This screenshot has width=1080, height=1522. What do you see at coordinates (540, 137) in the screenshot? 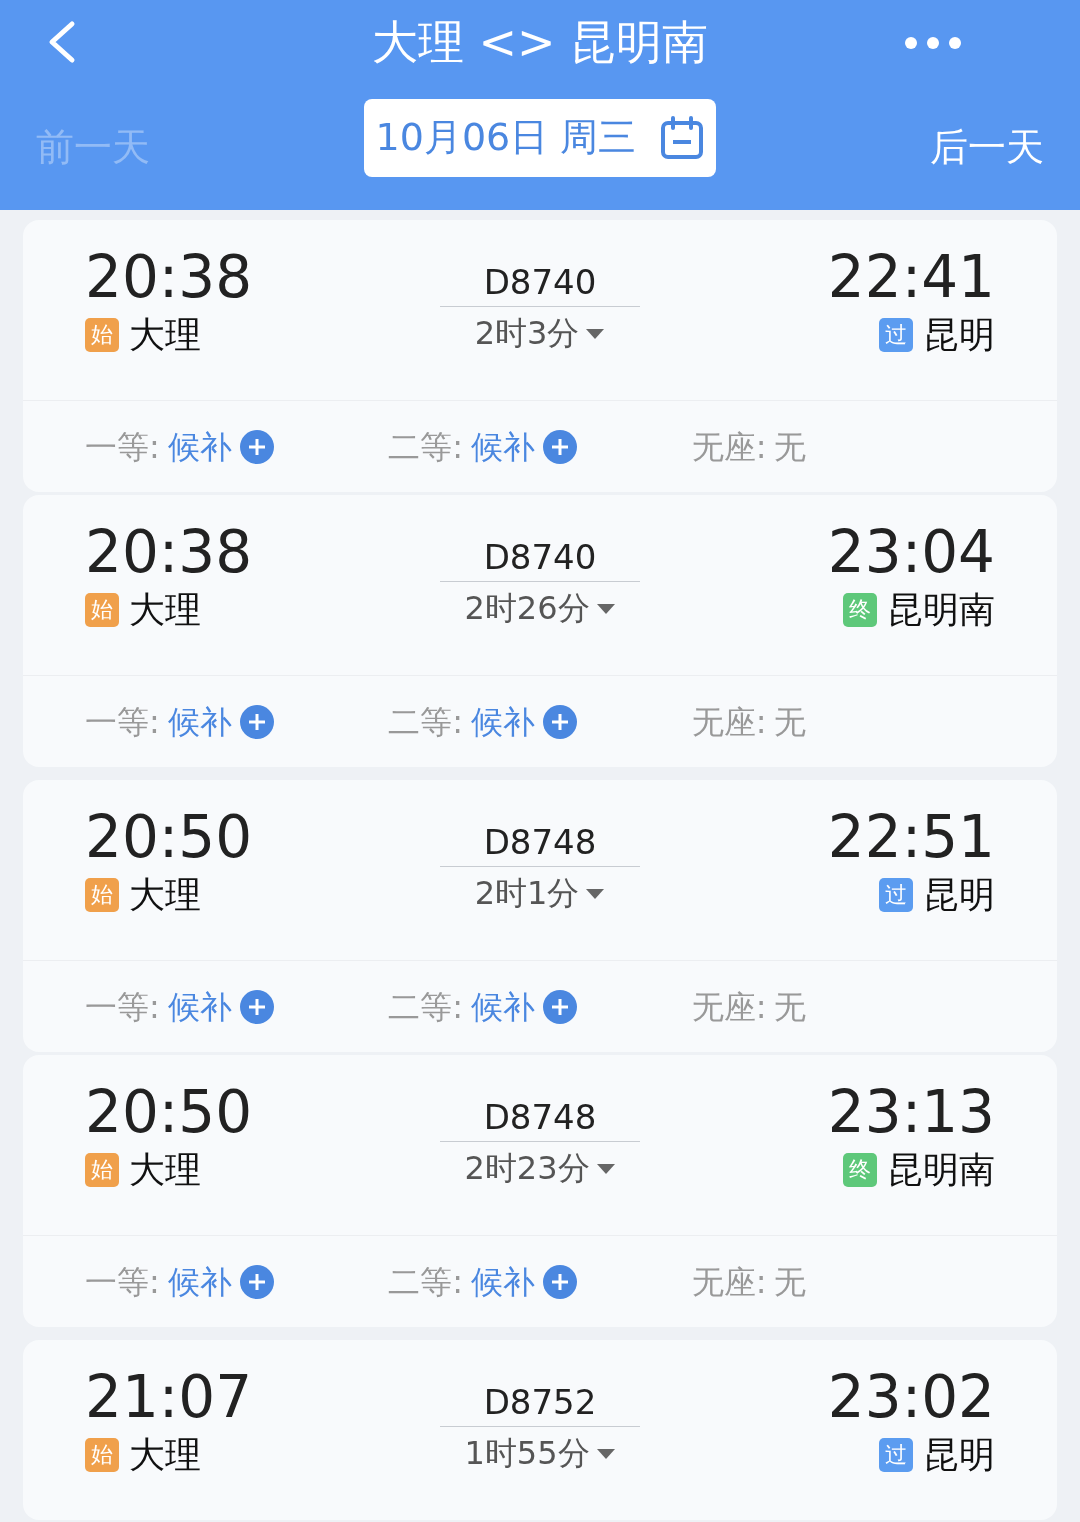
I see `date-picker: 10月06日 周三` at bounding box center [540, 137].